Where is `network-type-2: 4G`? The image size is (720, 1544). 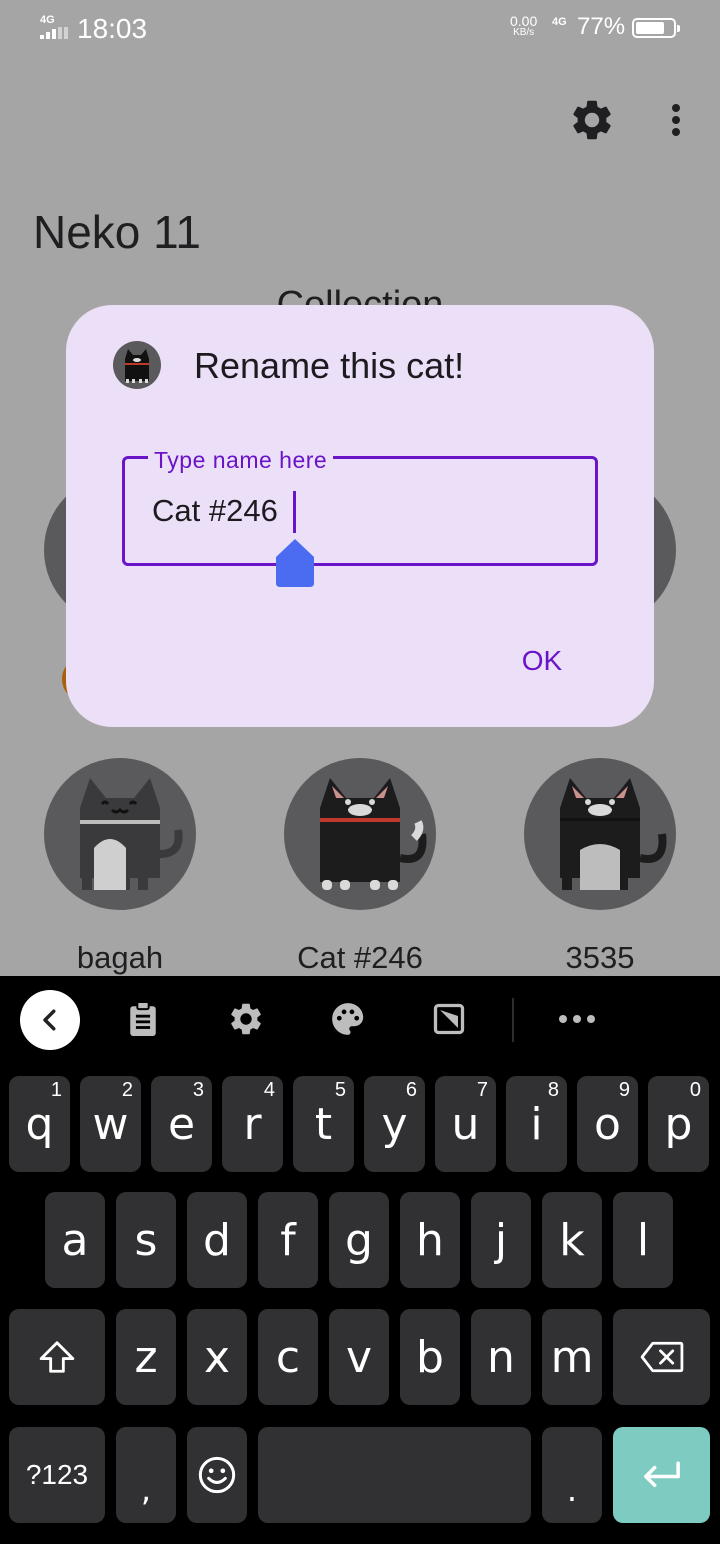 network-type-2: 4G is located at coordinates (559, 22).